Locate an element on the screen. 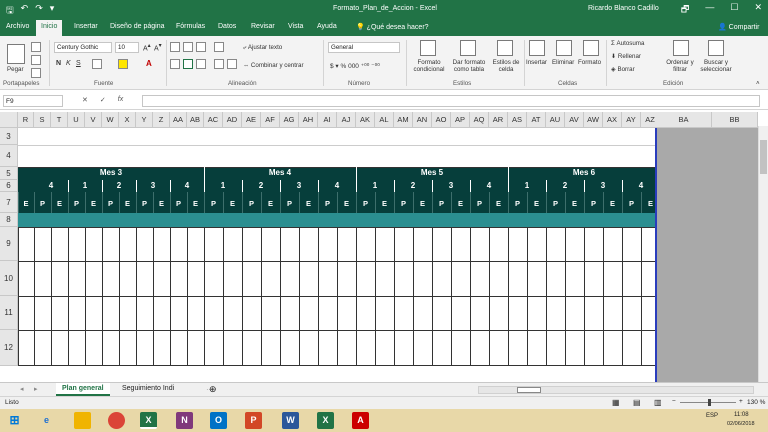 The width and height of the screenshot is (768, 432). bold-icon: N is located at coordinates (58, 63).